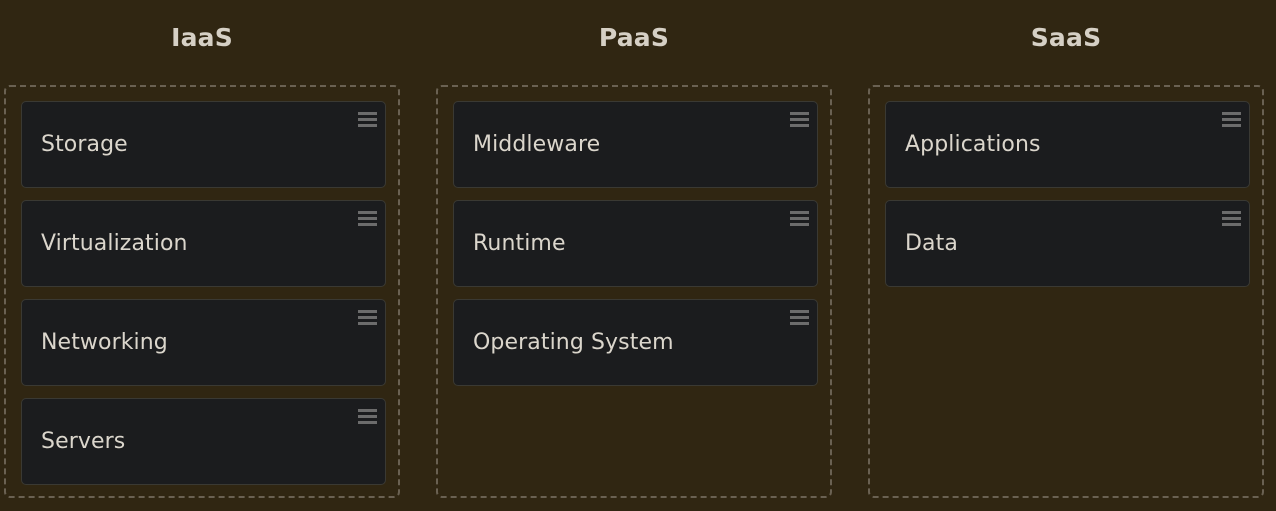 This screenshot has width=1276, height=511. What do you see at coordinates (1066, 37) in the screenshot?
I see `column-title: SaaS` at bounding box center [1066, 37].